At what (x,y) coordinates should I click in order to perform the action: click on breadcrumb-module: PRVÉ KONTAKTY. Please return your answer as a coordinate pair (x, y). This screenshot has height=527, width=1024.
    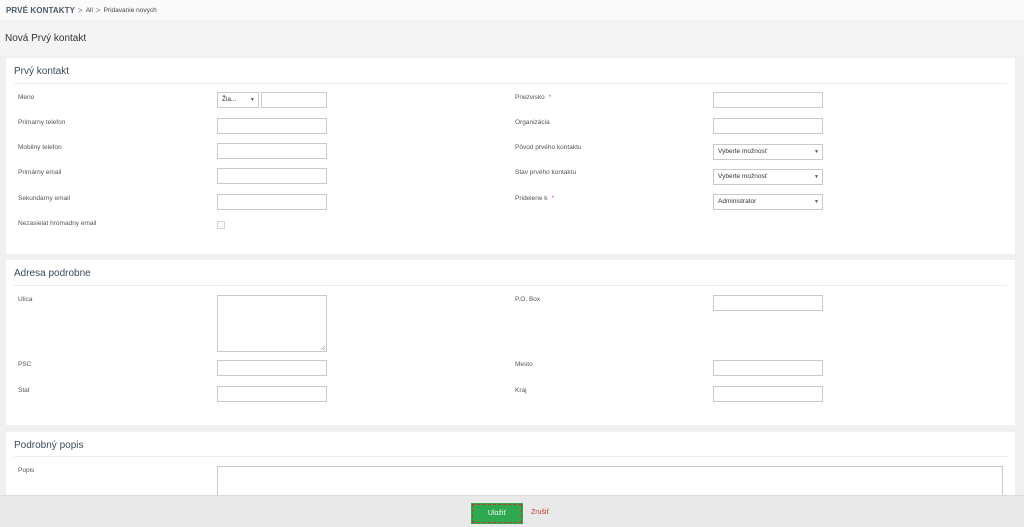
    Looking at the image, I should click on (40, 10).